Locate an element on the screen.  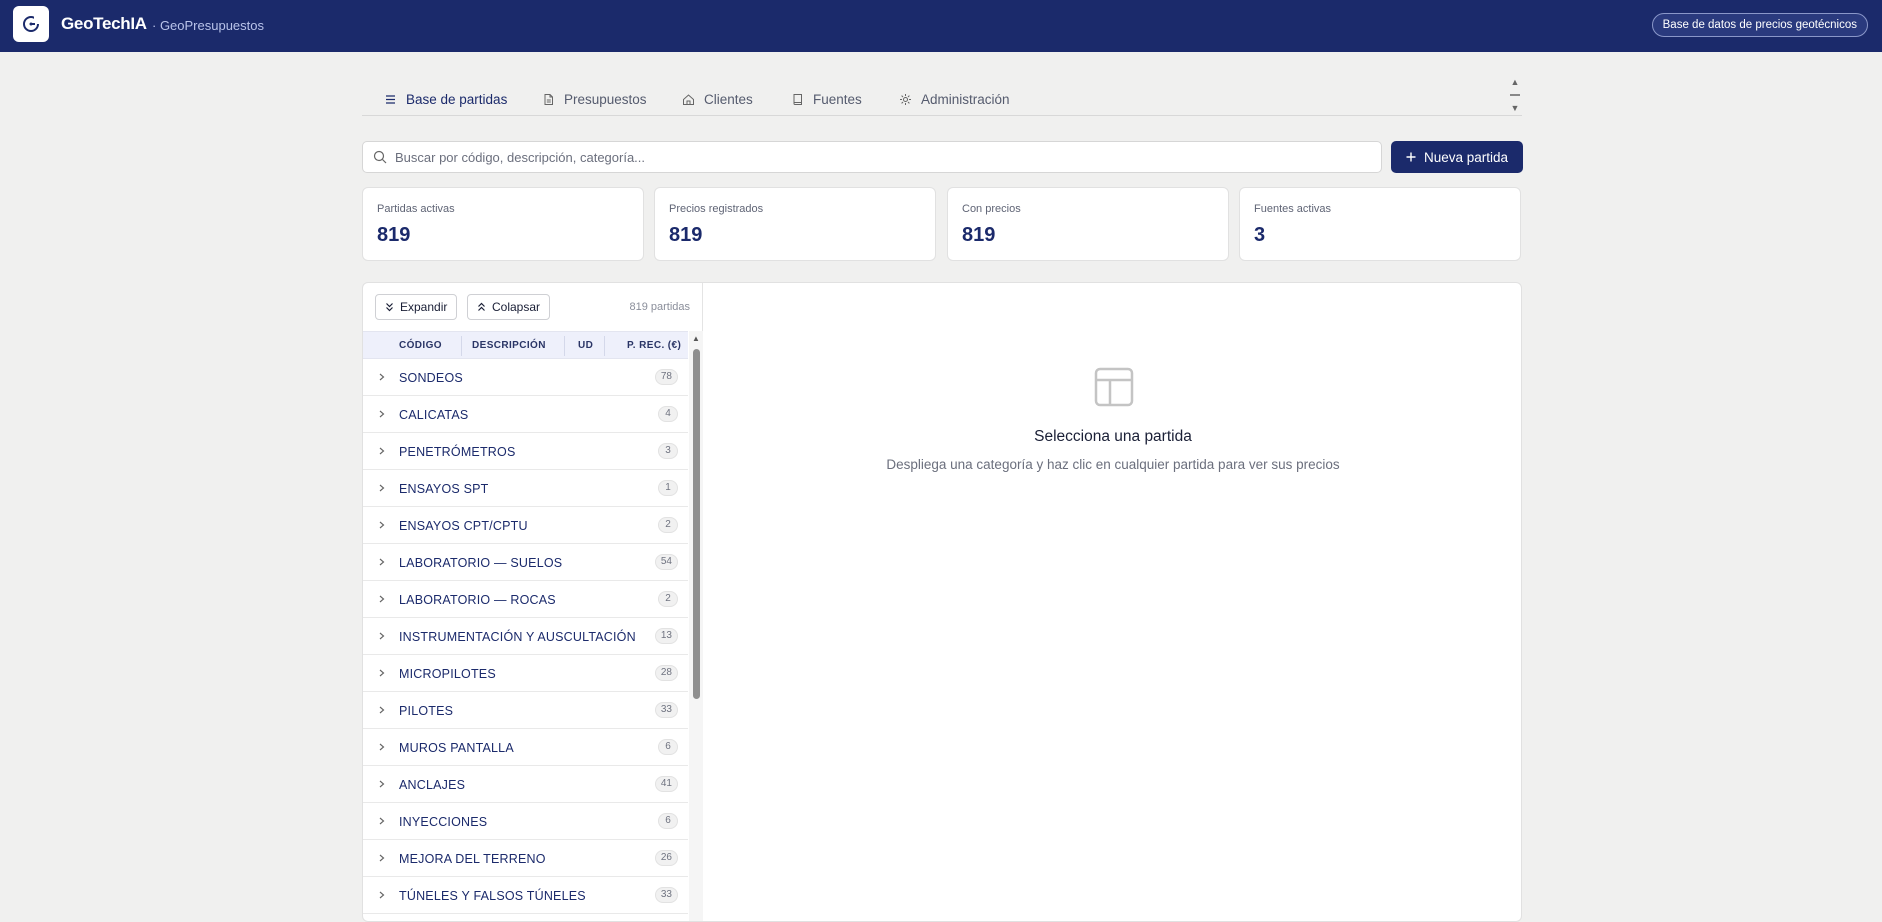
stat-card-fuentes-activas: Fuentes activas 3 is located at coordinates (1380, 224).